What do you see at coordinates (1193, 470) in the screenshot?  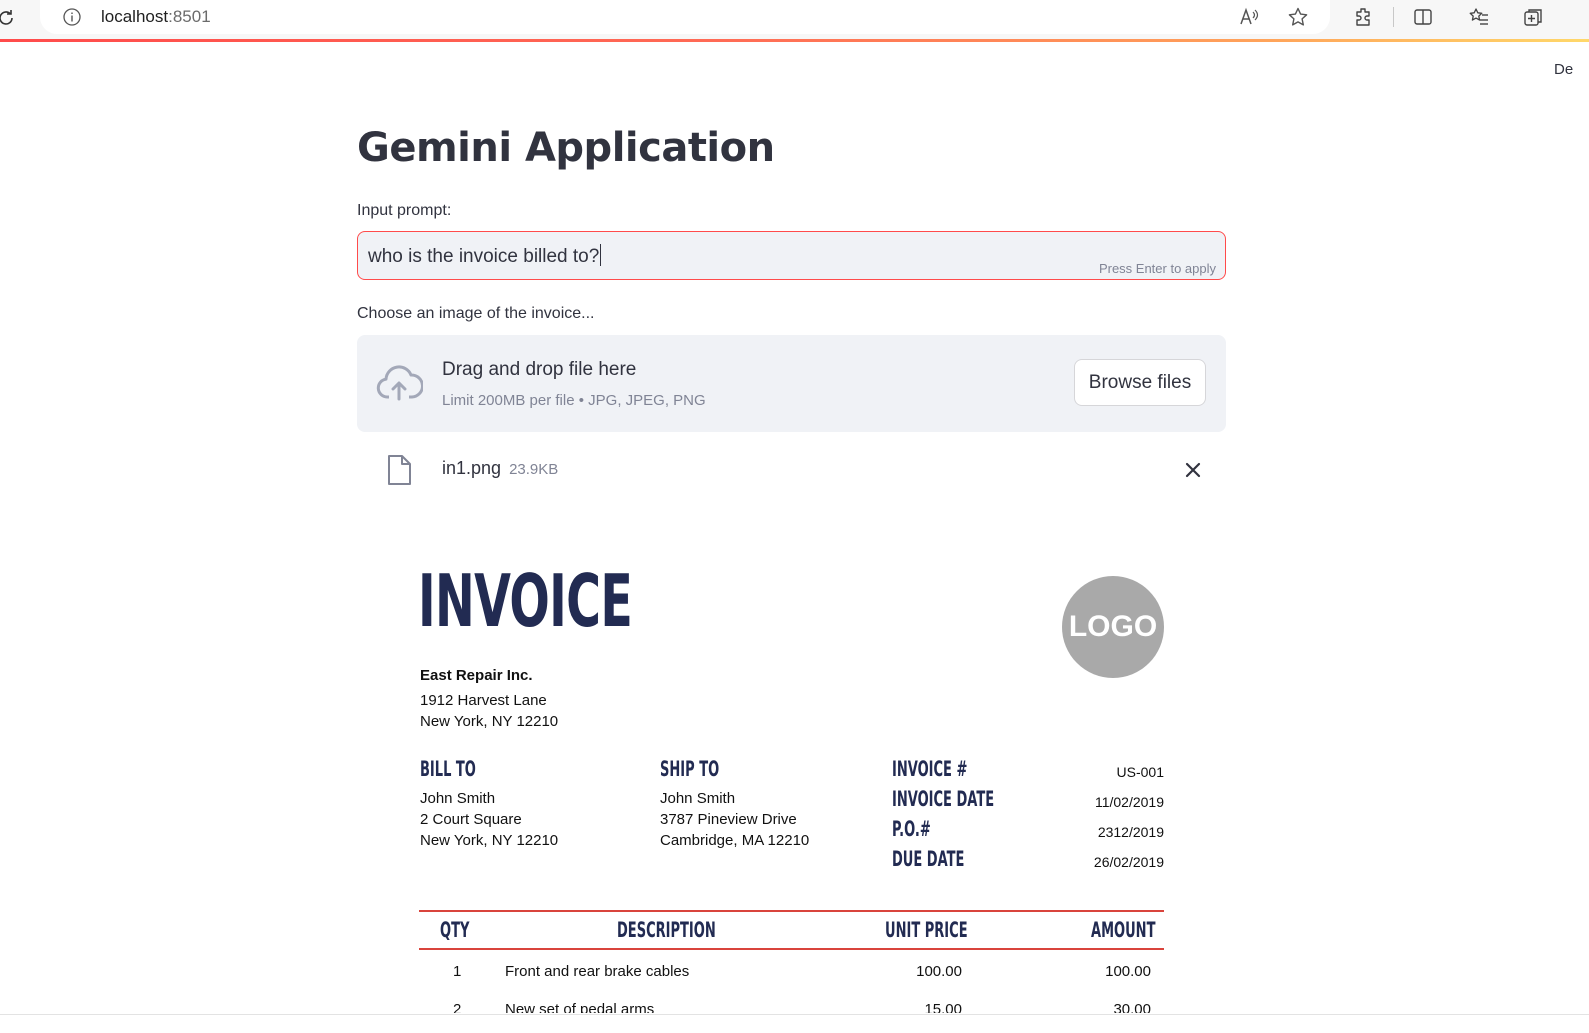 I see `close-icon` at bounding box center [1193, 470].